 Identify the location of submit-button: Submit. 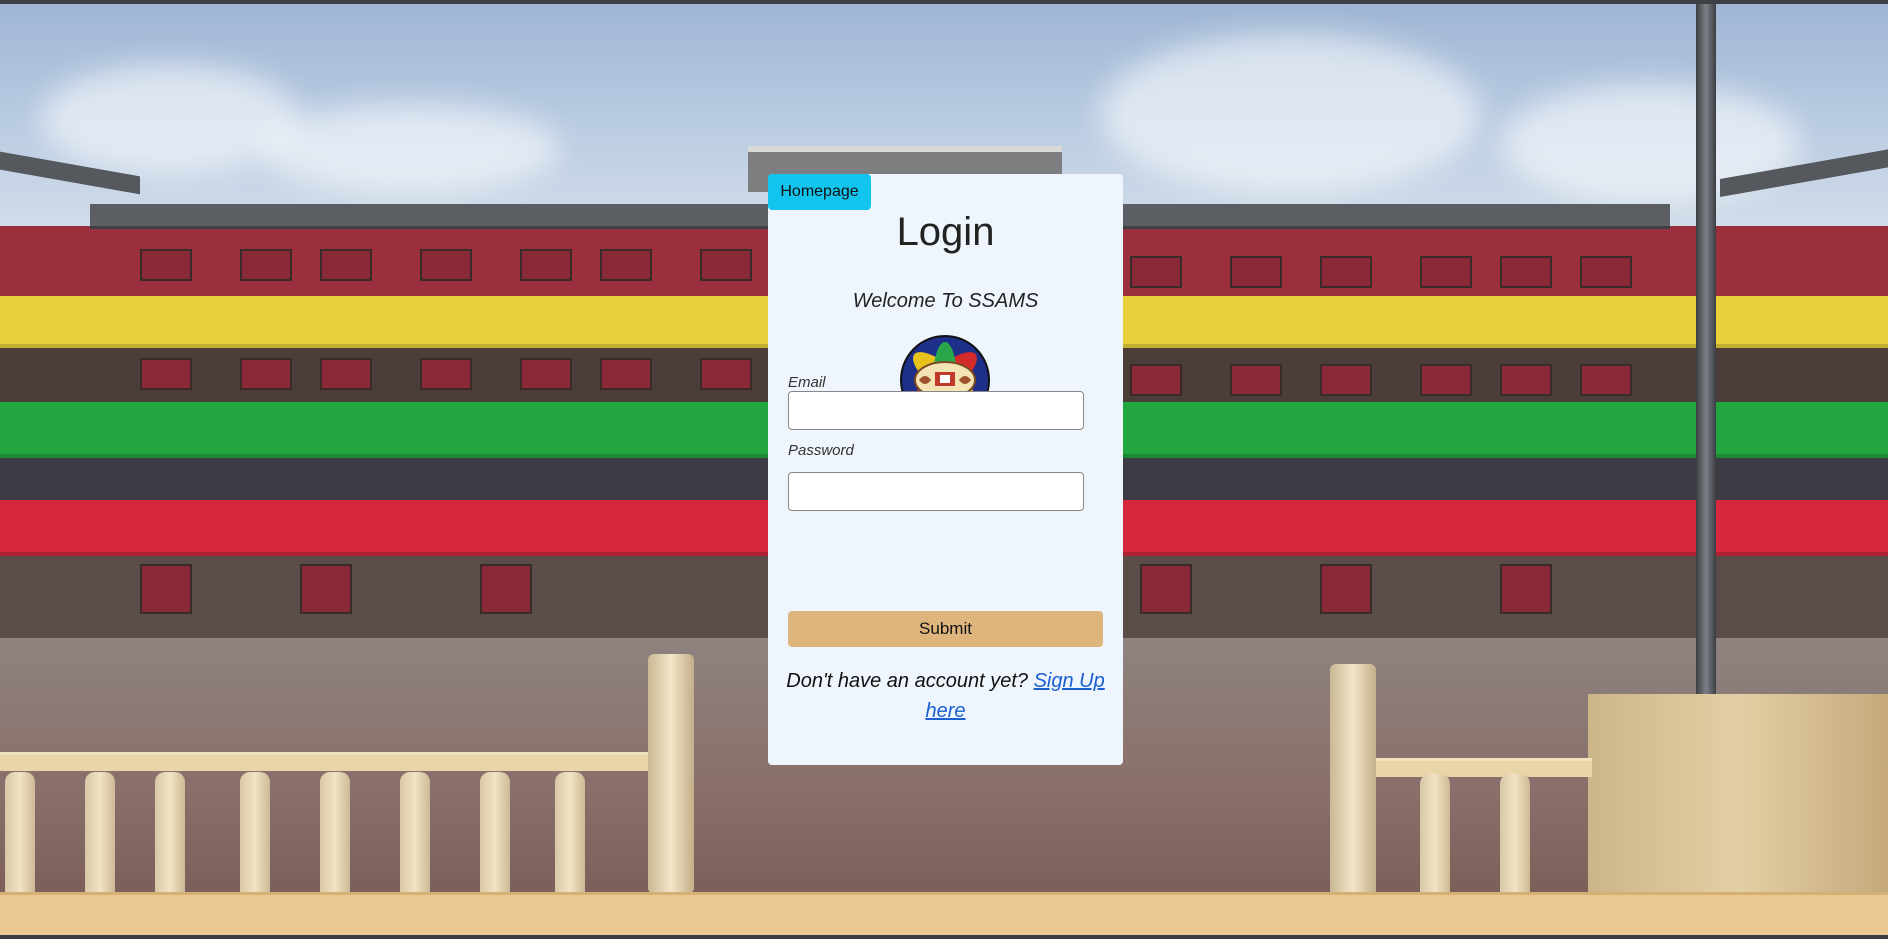
(945, 629).